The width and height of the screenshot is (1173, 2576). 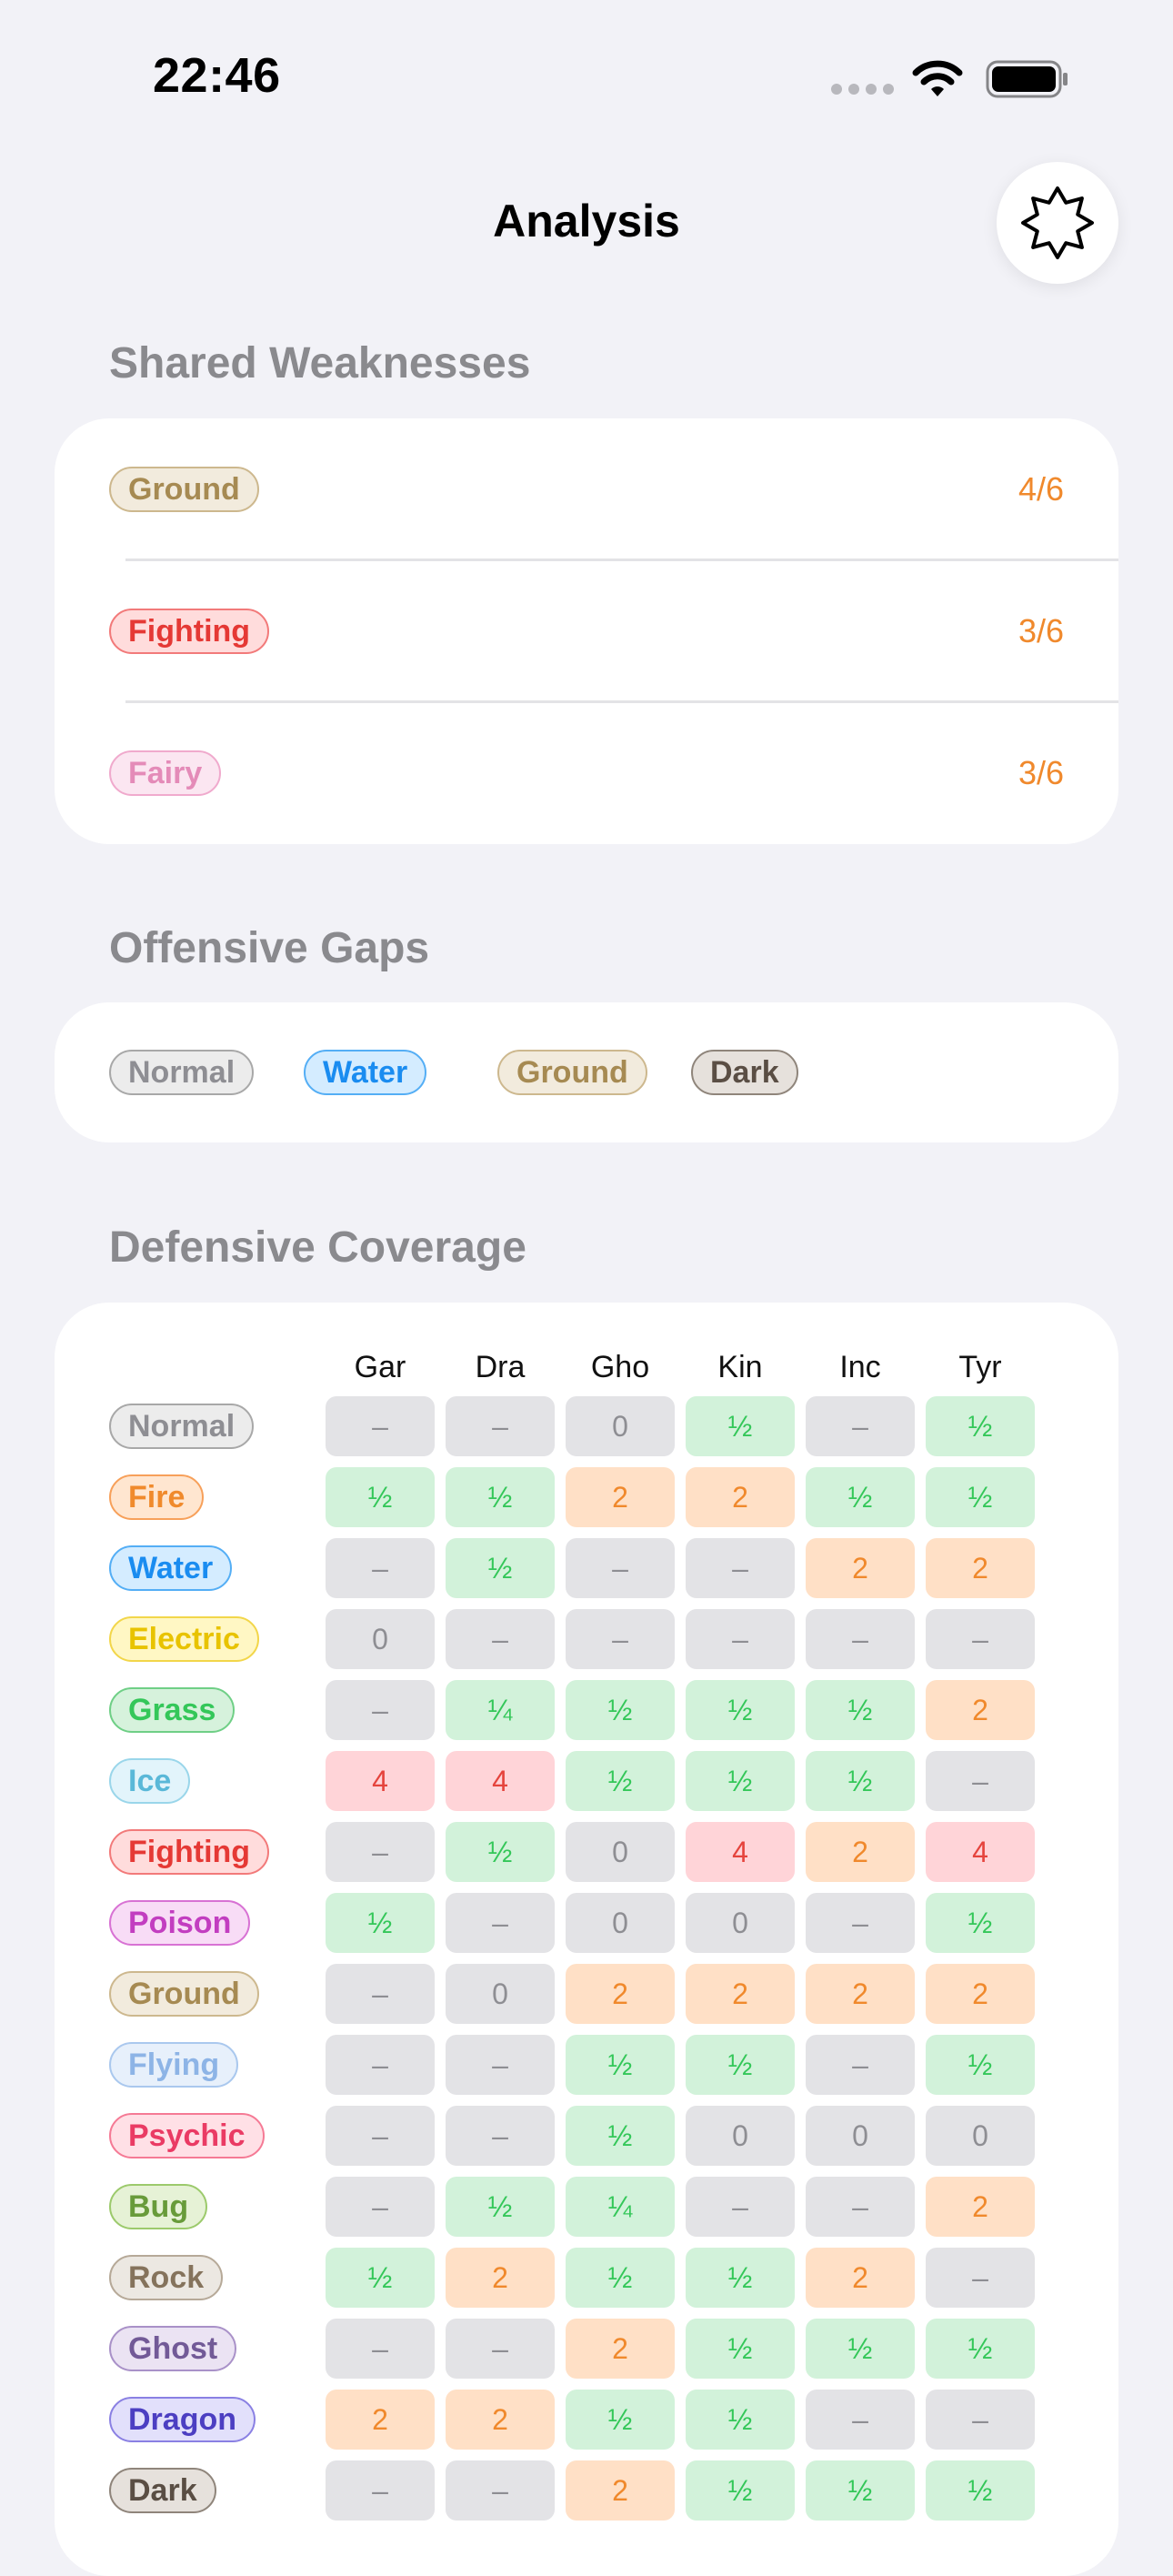 What do you see at coordinates (162, 2490) in the screenshot?
I see `row-type-pill: Dark` at bounding box center [162, 2490].